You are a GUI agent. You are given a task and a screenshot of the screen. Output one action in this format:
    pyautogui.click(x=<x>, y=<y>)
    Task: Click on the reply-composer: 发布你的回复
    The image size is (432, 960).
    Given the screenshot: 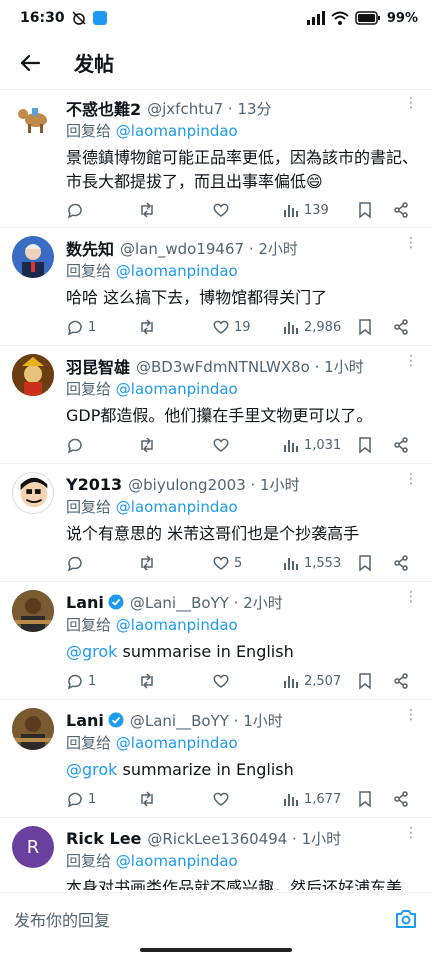 What is the action you would take?
    pyautogui.click(x=216, y=918)
    